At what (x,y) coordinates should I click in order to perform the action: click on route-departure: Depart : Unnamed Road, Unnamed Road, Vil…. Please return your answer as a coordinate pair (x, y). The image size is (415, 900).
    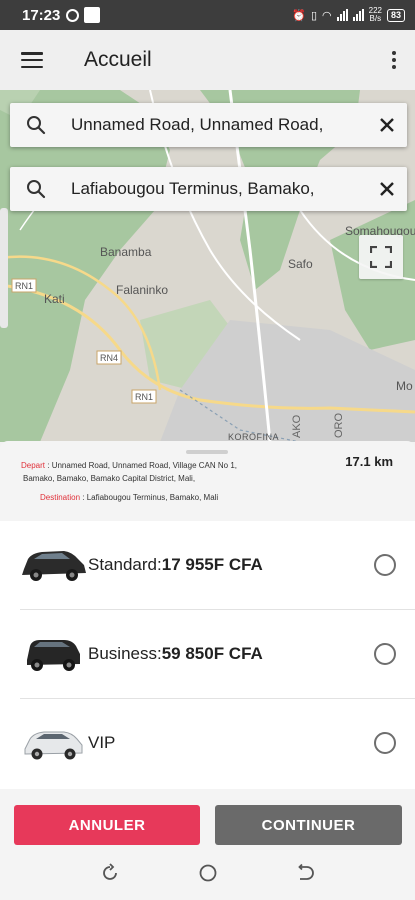
    Looking at the image, I should click on (166, 472).